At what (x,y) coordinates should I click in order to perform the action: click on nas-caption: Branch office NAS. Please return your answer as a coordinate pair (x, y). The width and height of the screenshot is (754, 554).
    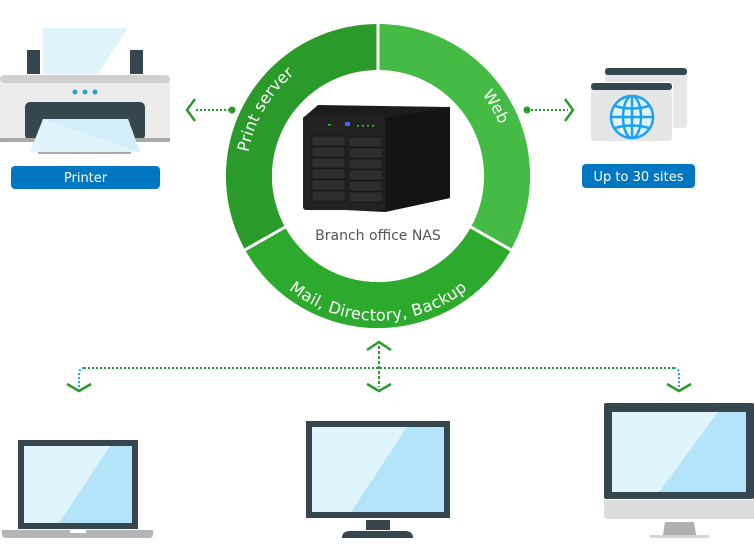
    Looking at the image, I should click on (378, 236).